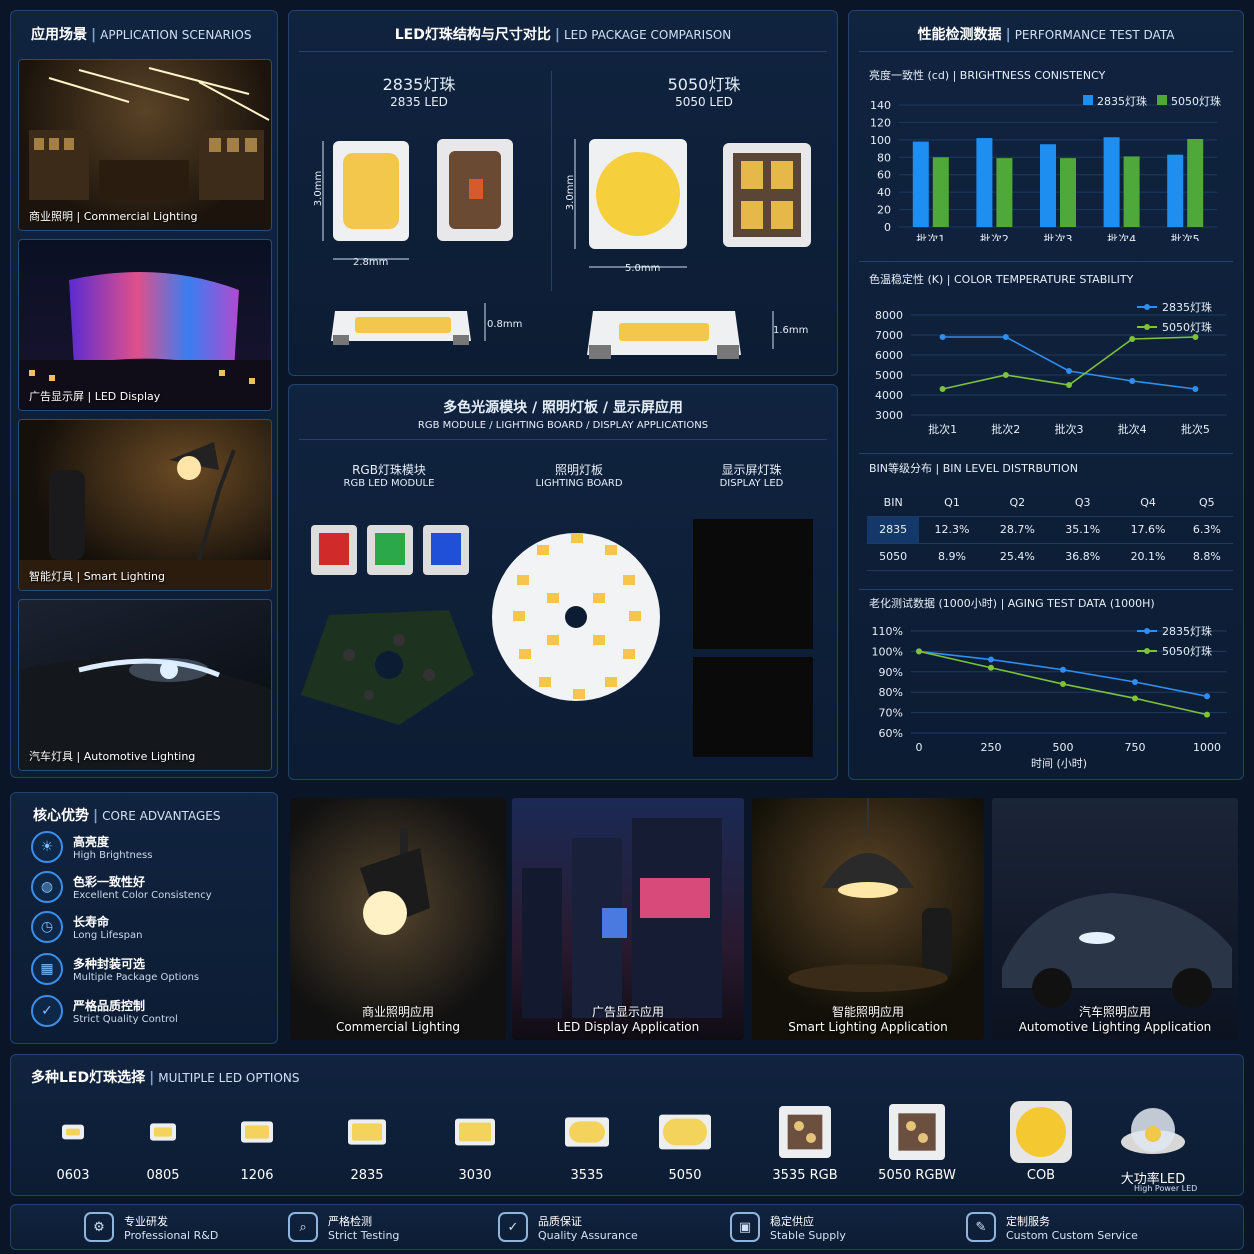 The width and height of the screenshot is (1254, 1254). What do you see at coordinates (475, 1175) in the screenshot?
I see `led-option-label: 3030` at bounding box center [475, 1175].